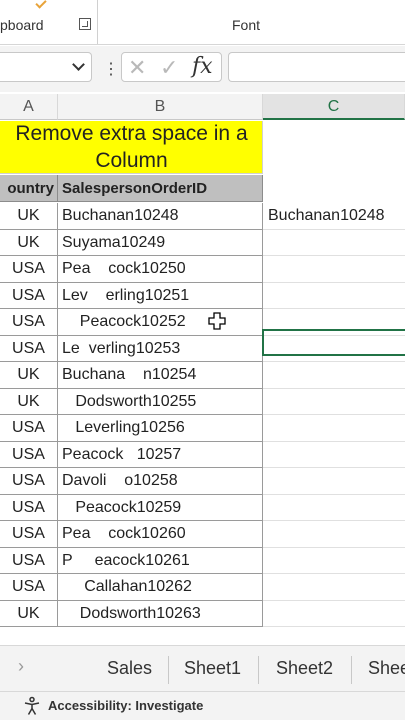 The image size is (405, 720). What do you see at coordinates (29, 188) in the screenshot?
I see `header-cell-country: ountry` at bounding box center [29, 188].